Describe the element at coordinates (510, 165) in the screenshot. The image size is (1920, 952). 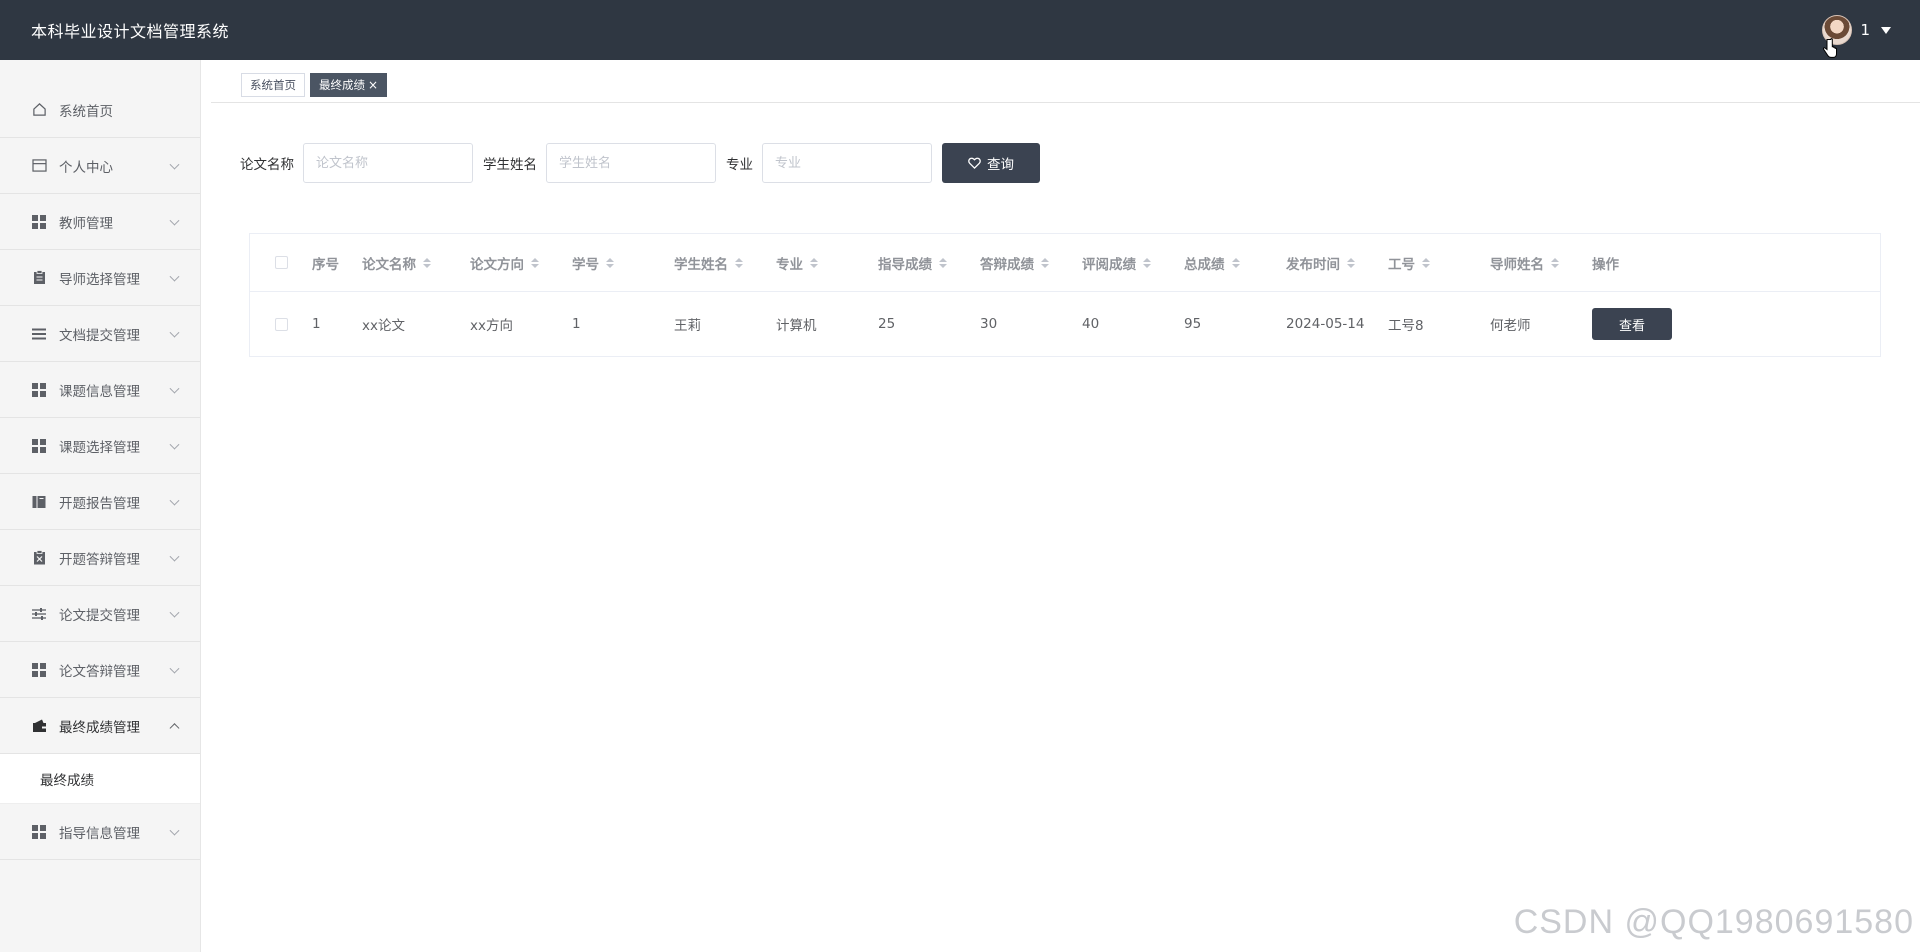
I see `student-name-label: 学生姓名` at that location.